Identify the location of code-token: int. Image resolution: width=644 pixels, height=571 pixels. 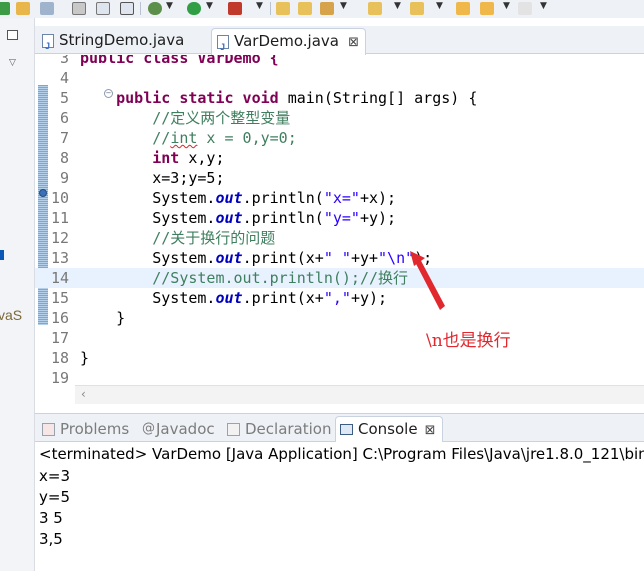
(166, 158).